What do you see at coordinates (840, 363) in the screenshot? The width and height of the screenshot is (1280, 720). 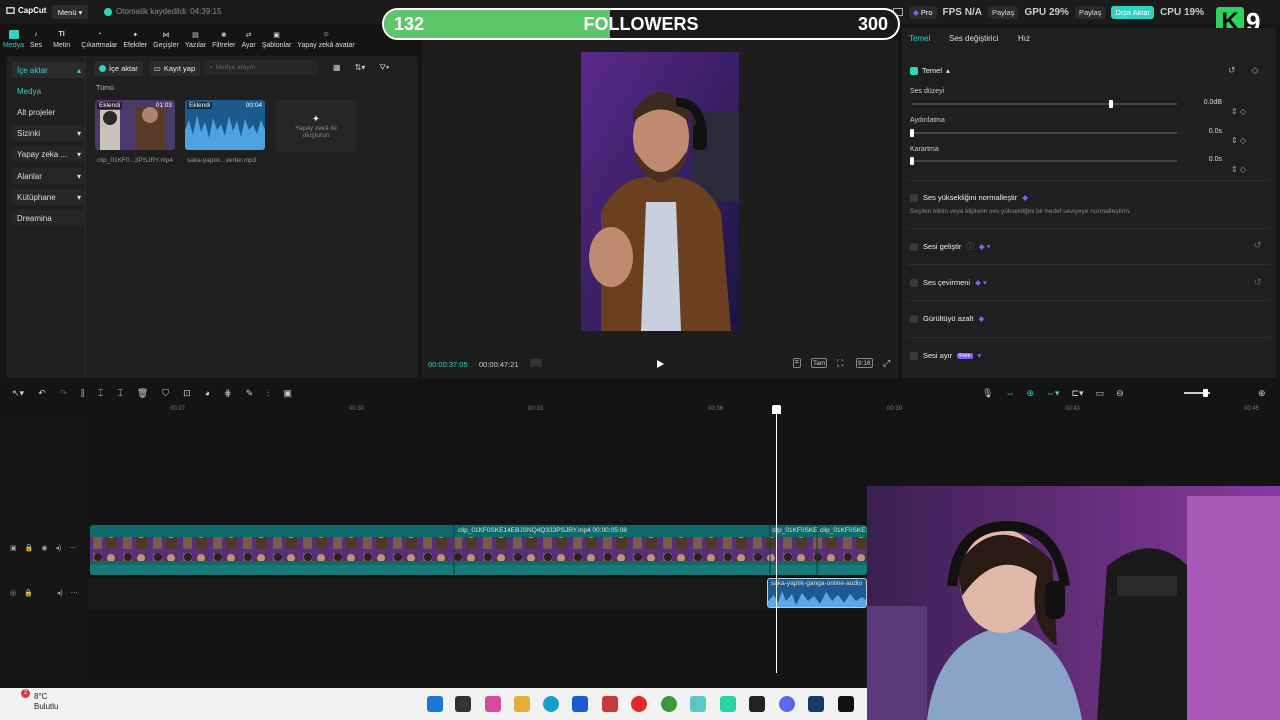 I see `fit-icon: ⛶` at bounding box center [840, 363].